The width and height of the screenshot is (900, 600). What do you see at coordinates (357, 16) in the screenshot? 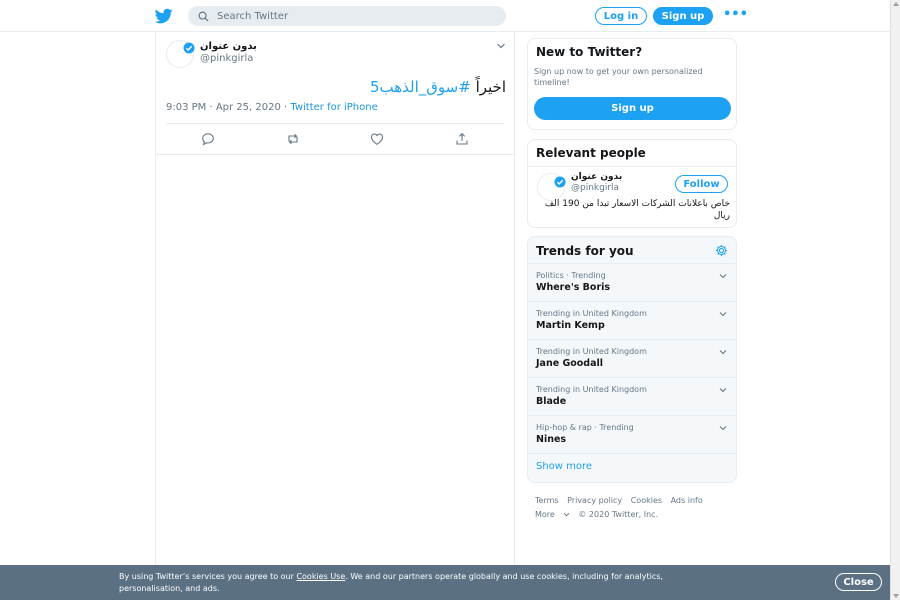
I see `search-input` at bounding box center [357, 16].